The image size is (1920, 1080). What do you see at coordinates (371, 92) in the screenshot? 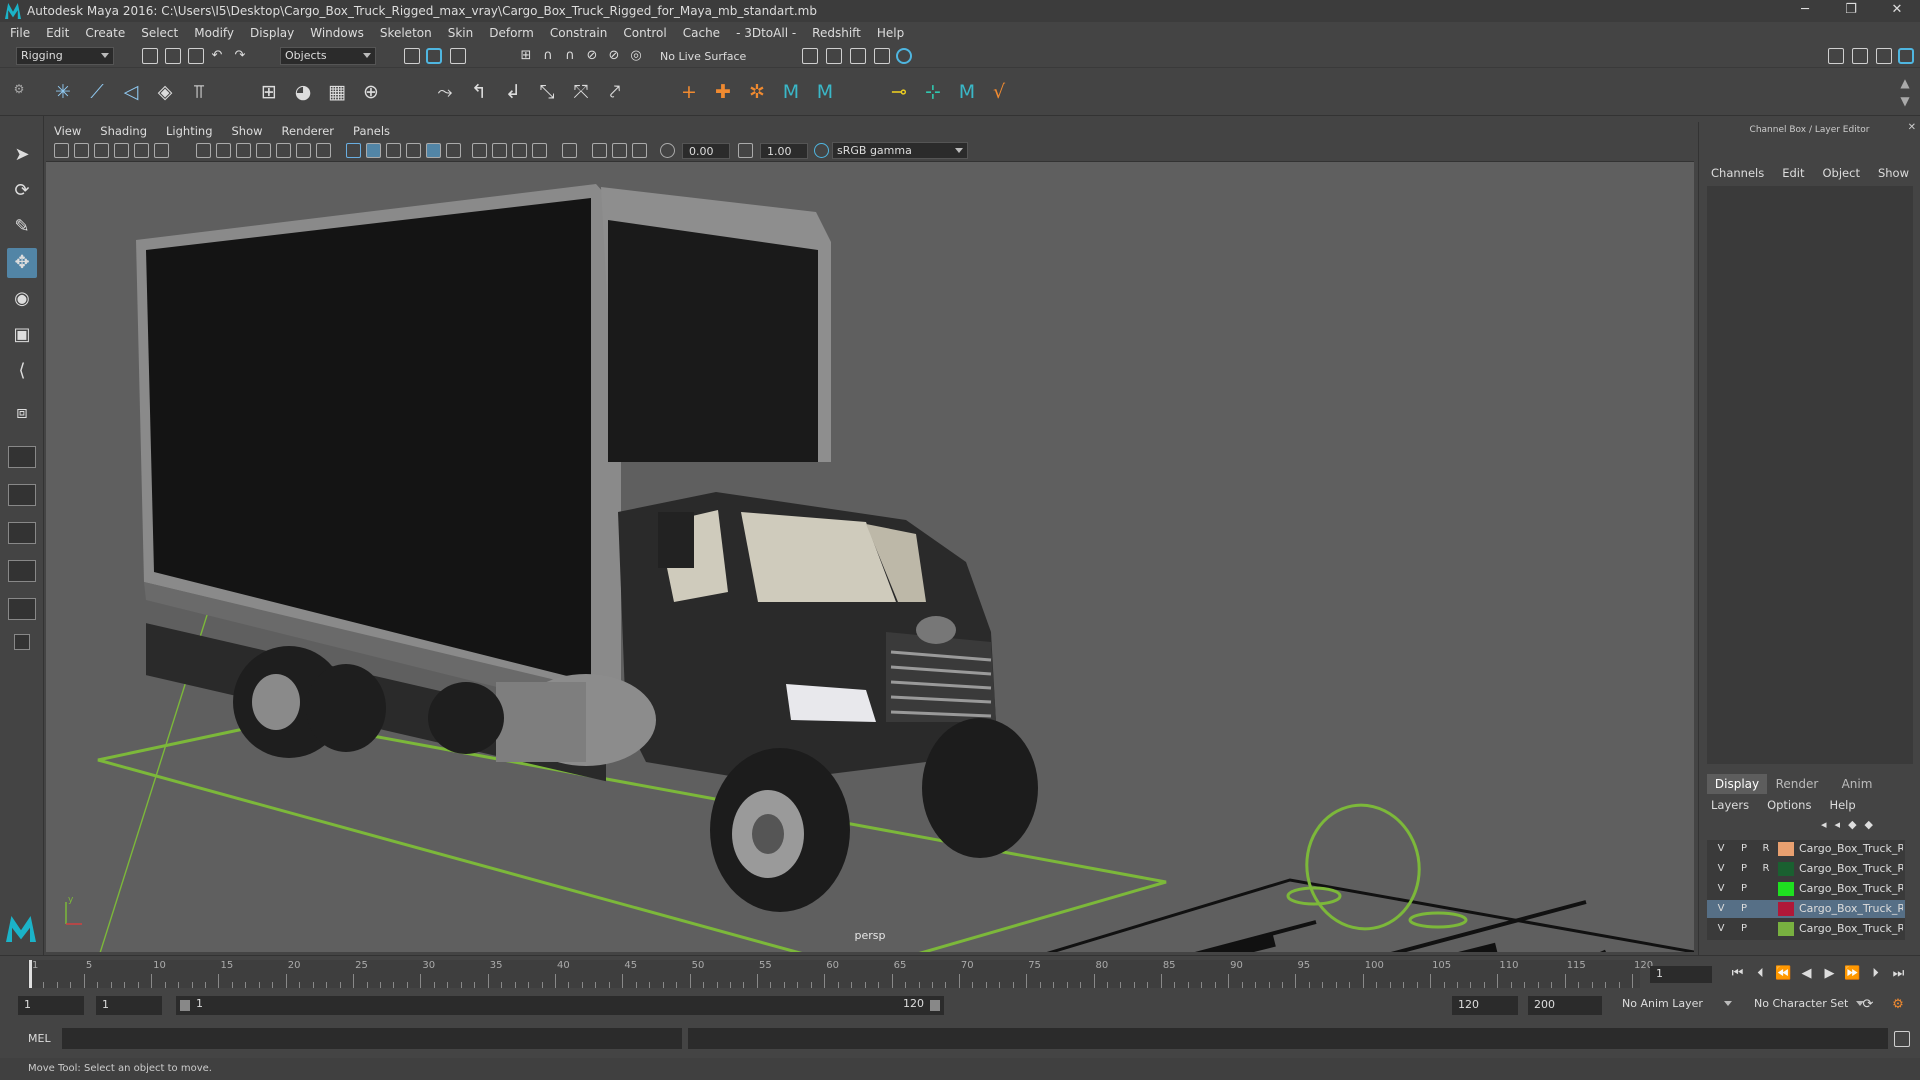
I see `cluster-icon: ⊕` at bounding box center [371, 92].